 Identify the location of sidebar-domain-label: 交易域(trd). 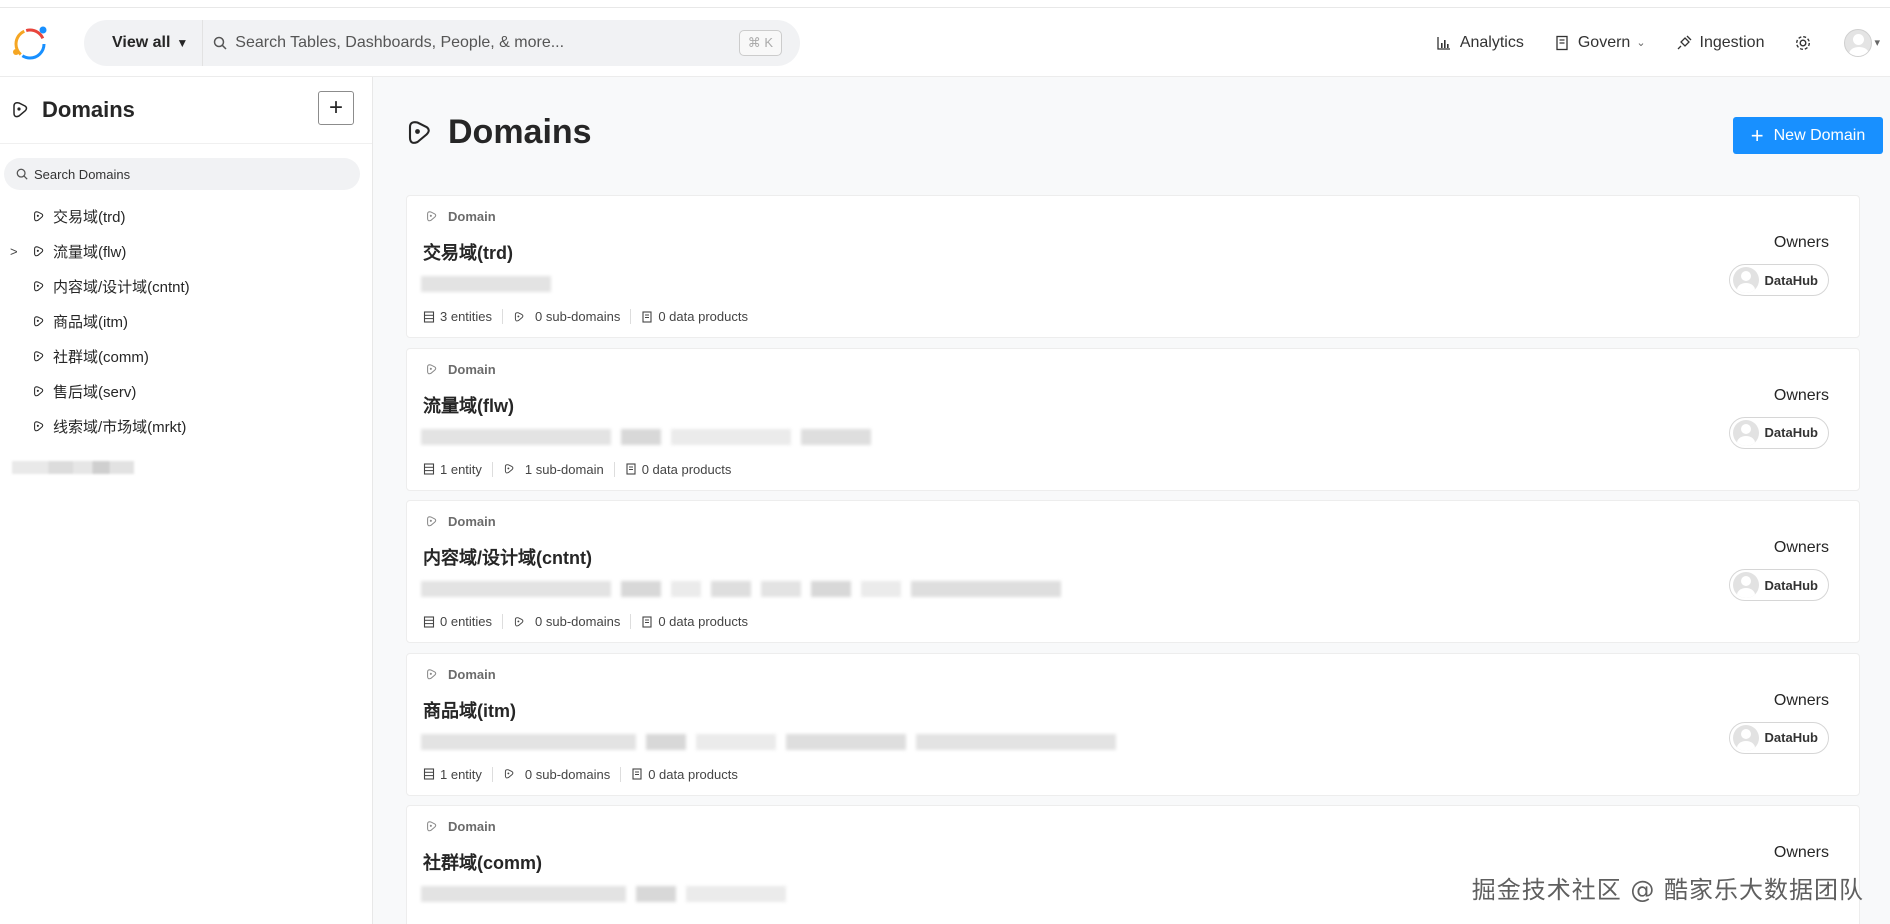
(89, 217).